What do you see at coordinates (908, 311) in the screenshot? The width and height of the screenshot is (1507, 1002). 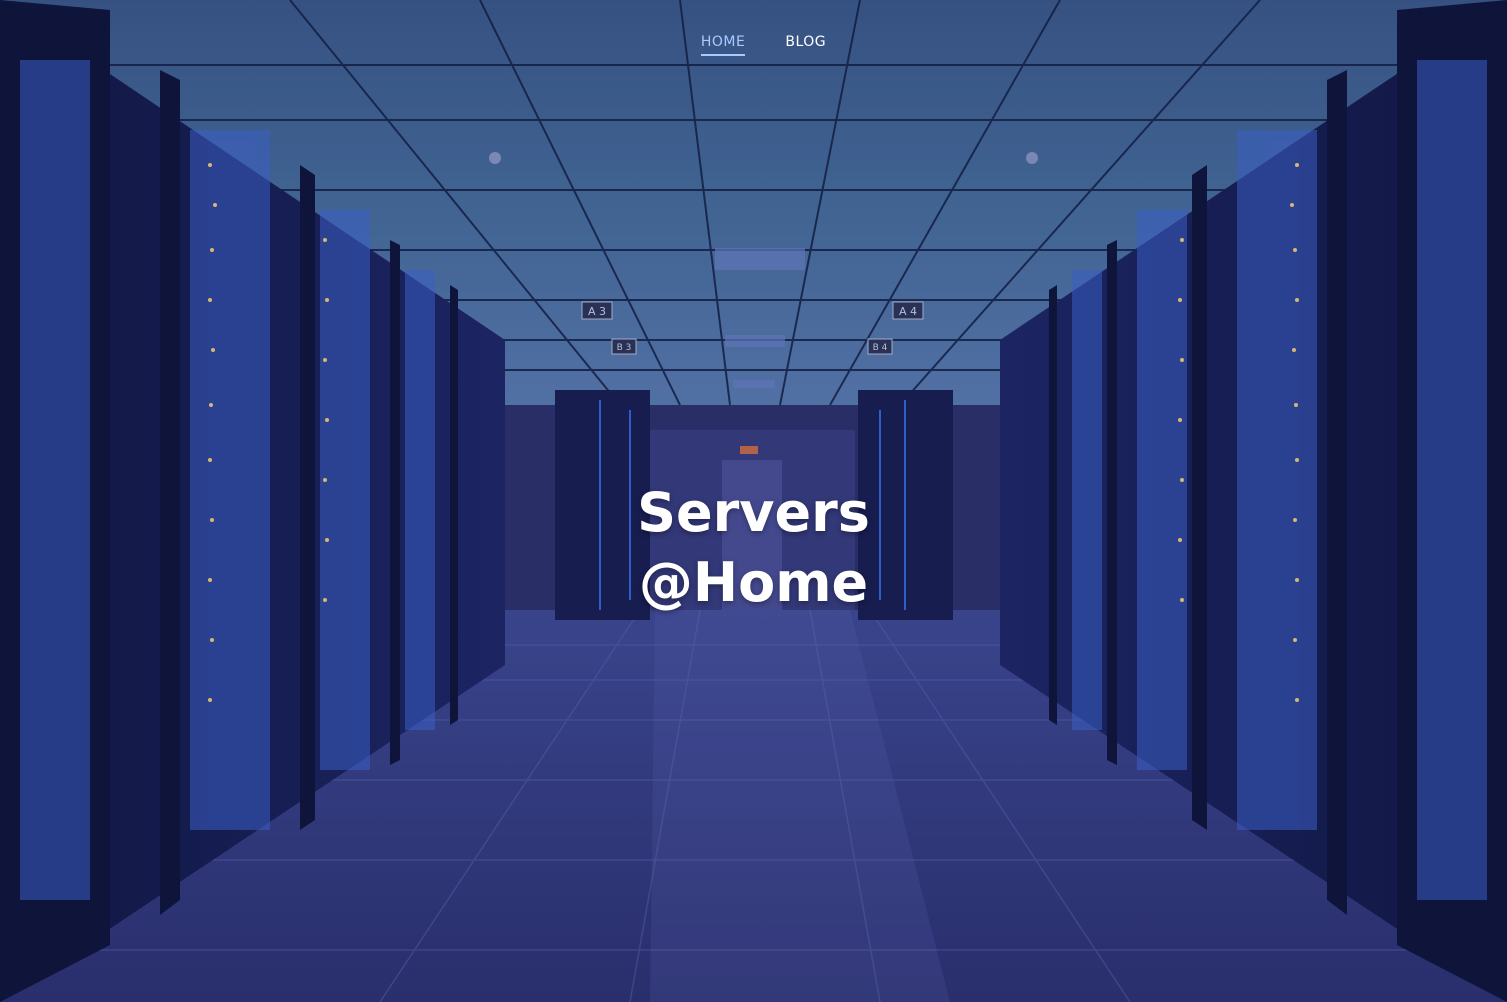 I see `aisle-sign-a4: A 4` at bounding box center [908, 311].